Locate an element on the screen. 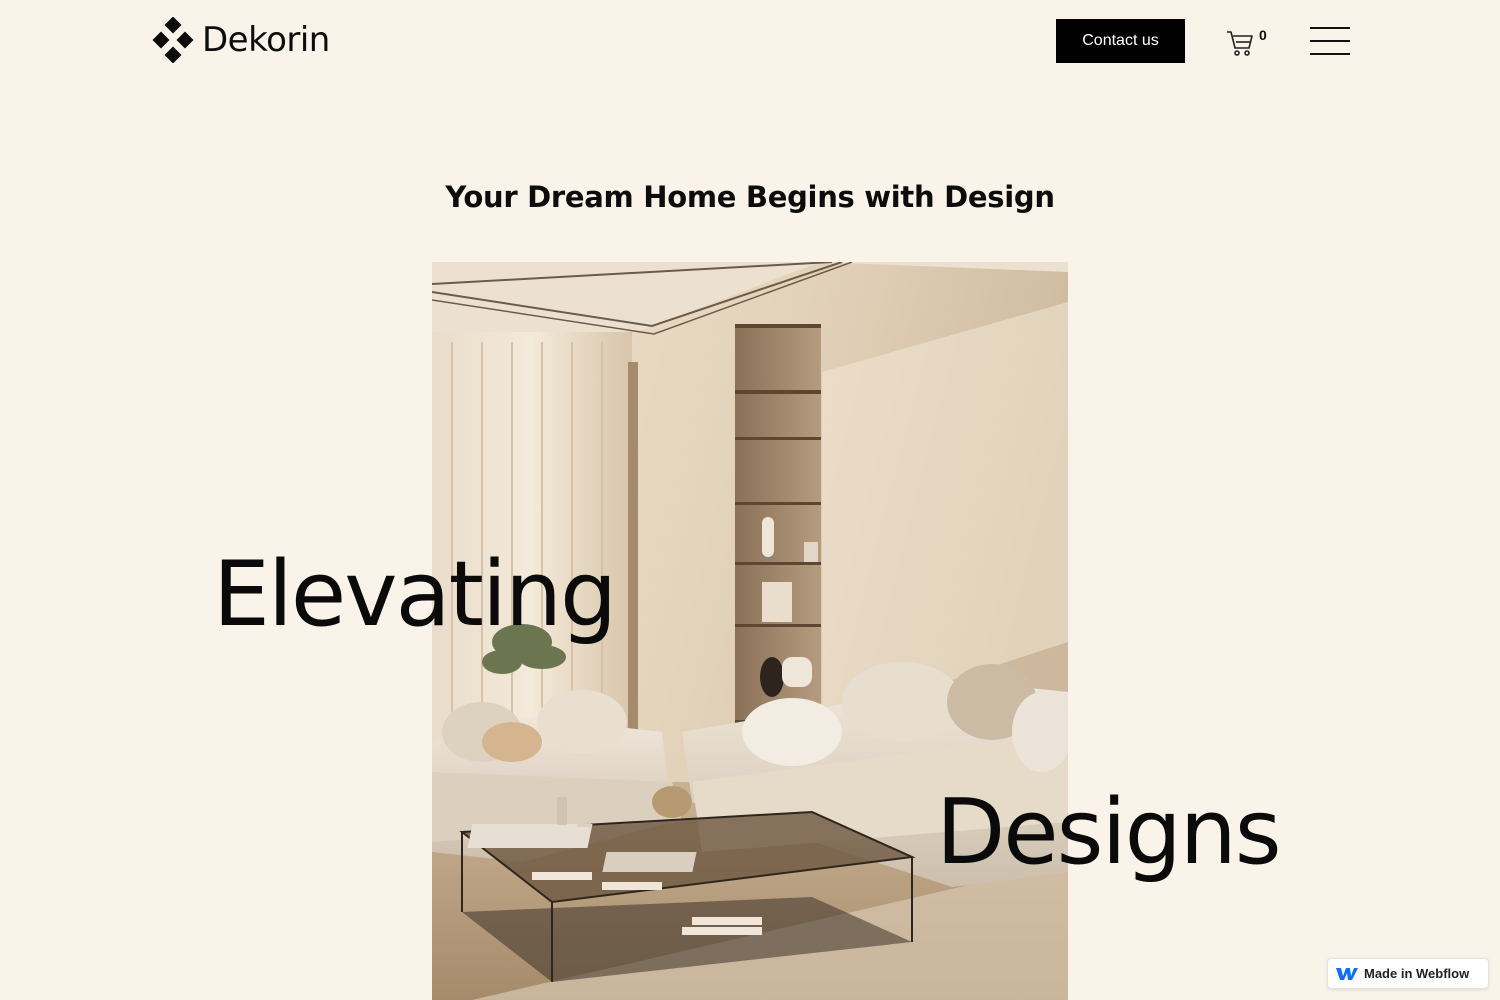 Image resolution: width=1500 pixels, height=1000 pixels. made-in-webflow-badge: Made in Webflow is located at coordinates (1408, 973).